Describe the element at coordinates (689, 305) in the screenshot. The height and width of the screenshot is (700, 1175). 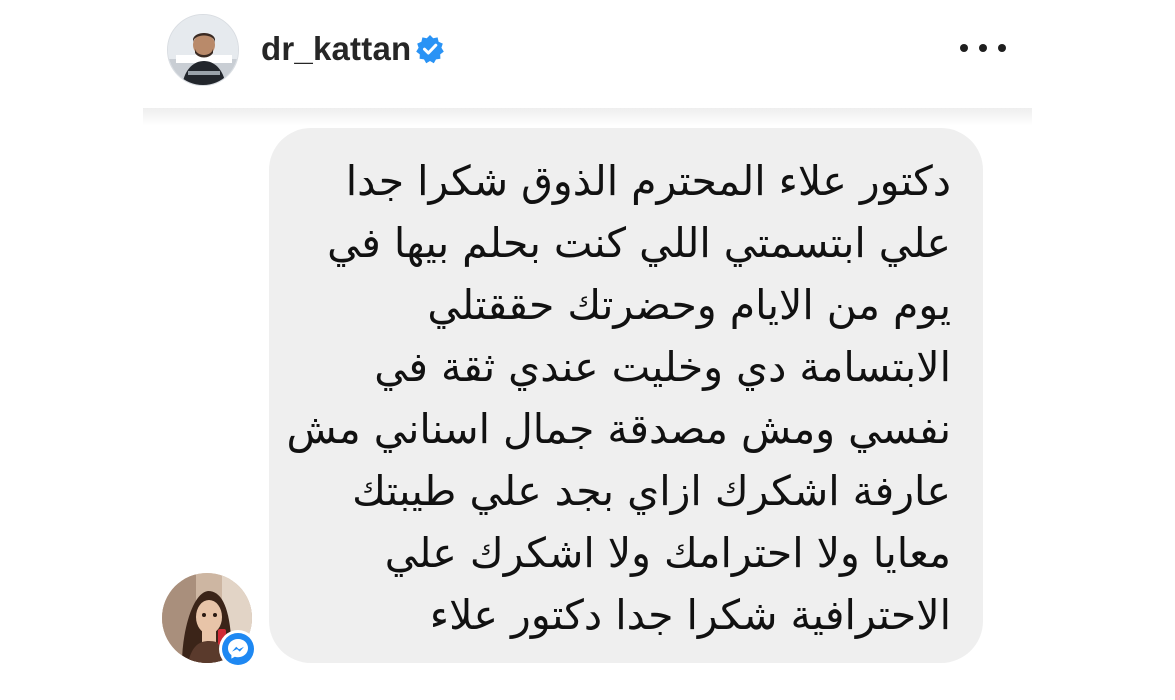
I see `message-line: يوم من الايام وحضرتك حققتلي` at that location.